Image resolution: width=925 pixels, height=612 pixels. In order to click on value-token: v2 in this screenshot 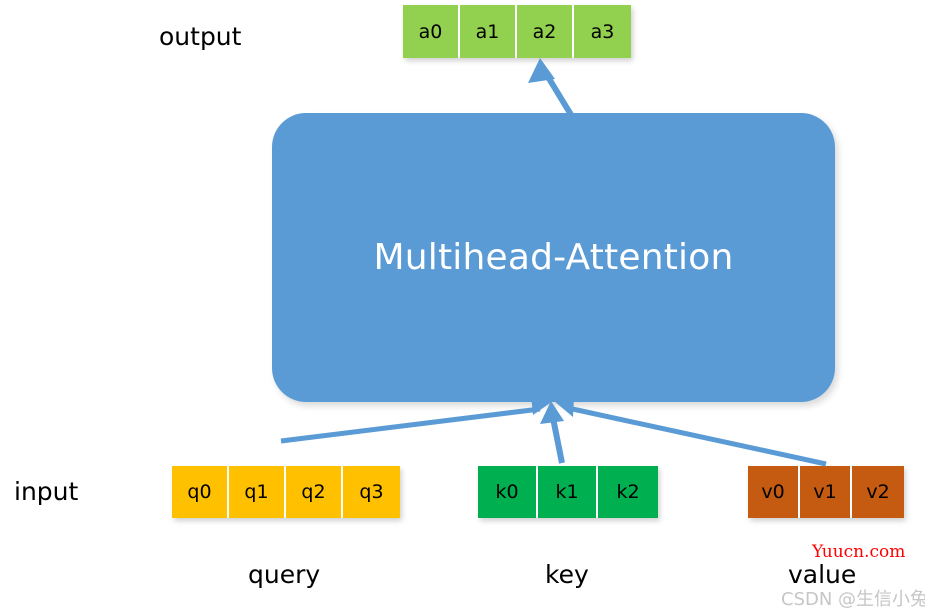, I will do `click(878, 492)`.